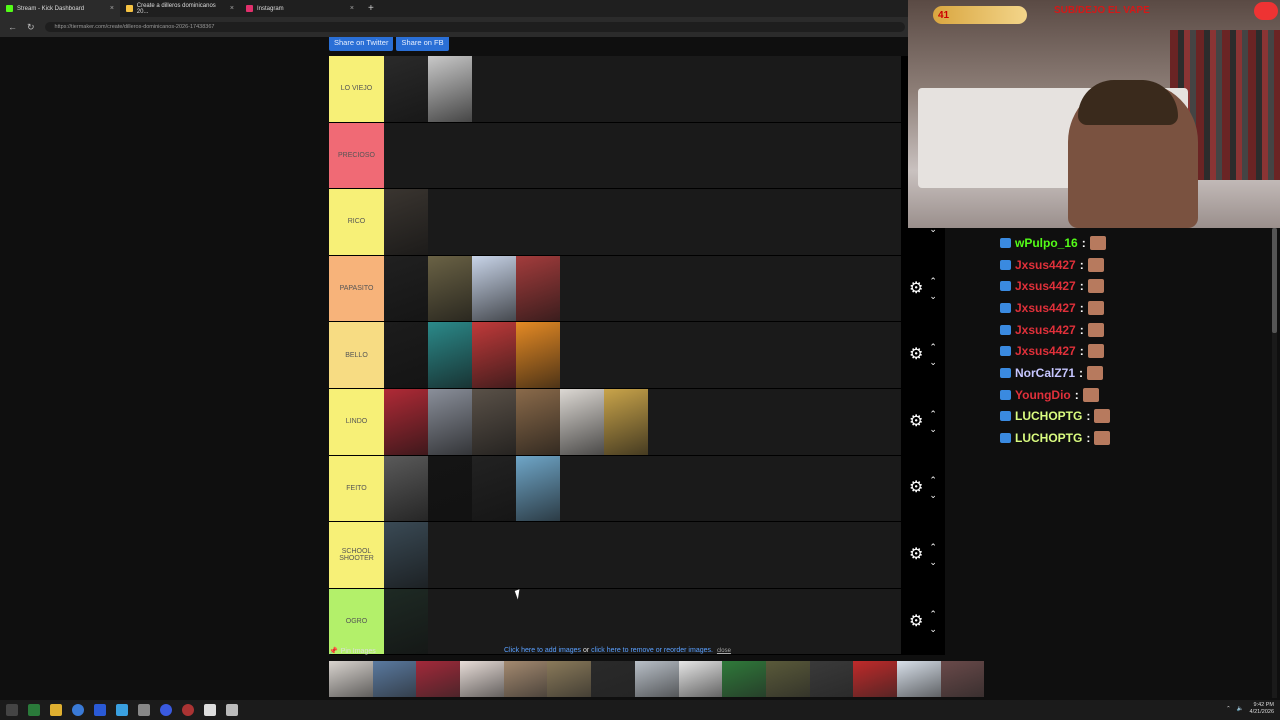 This screenshot has width=1280, height=720. What do you see at coordinates (1045, 373) in the screenshot?
I see `chat-username: NorCalZ71` at bounding box center [1045, 373].